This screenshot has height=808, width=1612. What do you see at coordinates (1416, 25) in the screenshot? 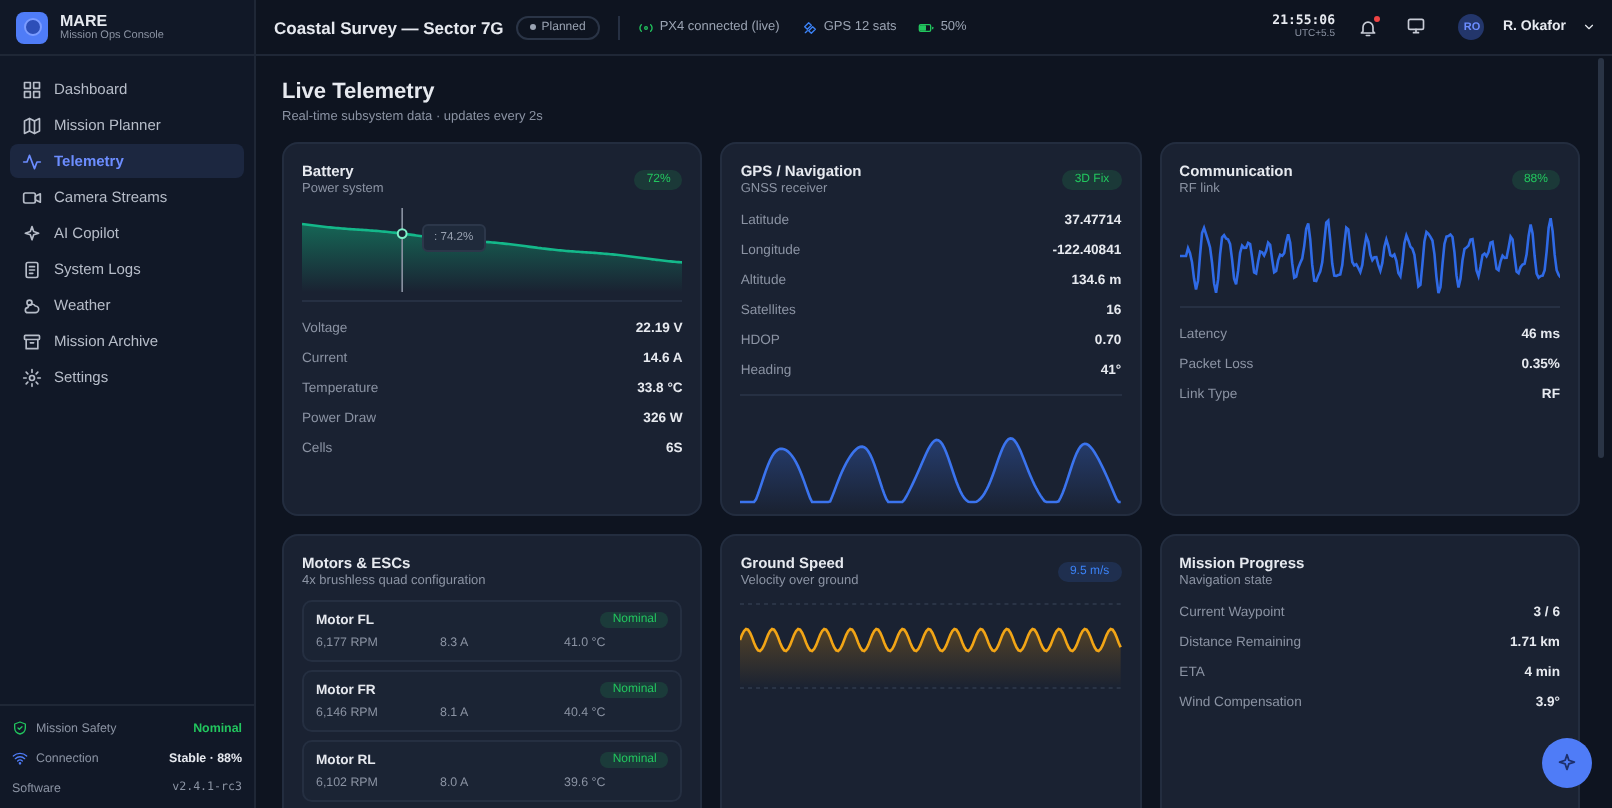
I see `monitor-icon` at bounding box center [1416, 25].